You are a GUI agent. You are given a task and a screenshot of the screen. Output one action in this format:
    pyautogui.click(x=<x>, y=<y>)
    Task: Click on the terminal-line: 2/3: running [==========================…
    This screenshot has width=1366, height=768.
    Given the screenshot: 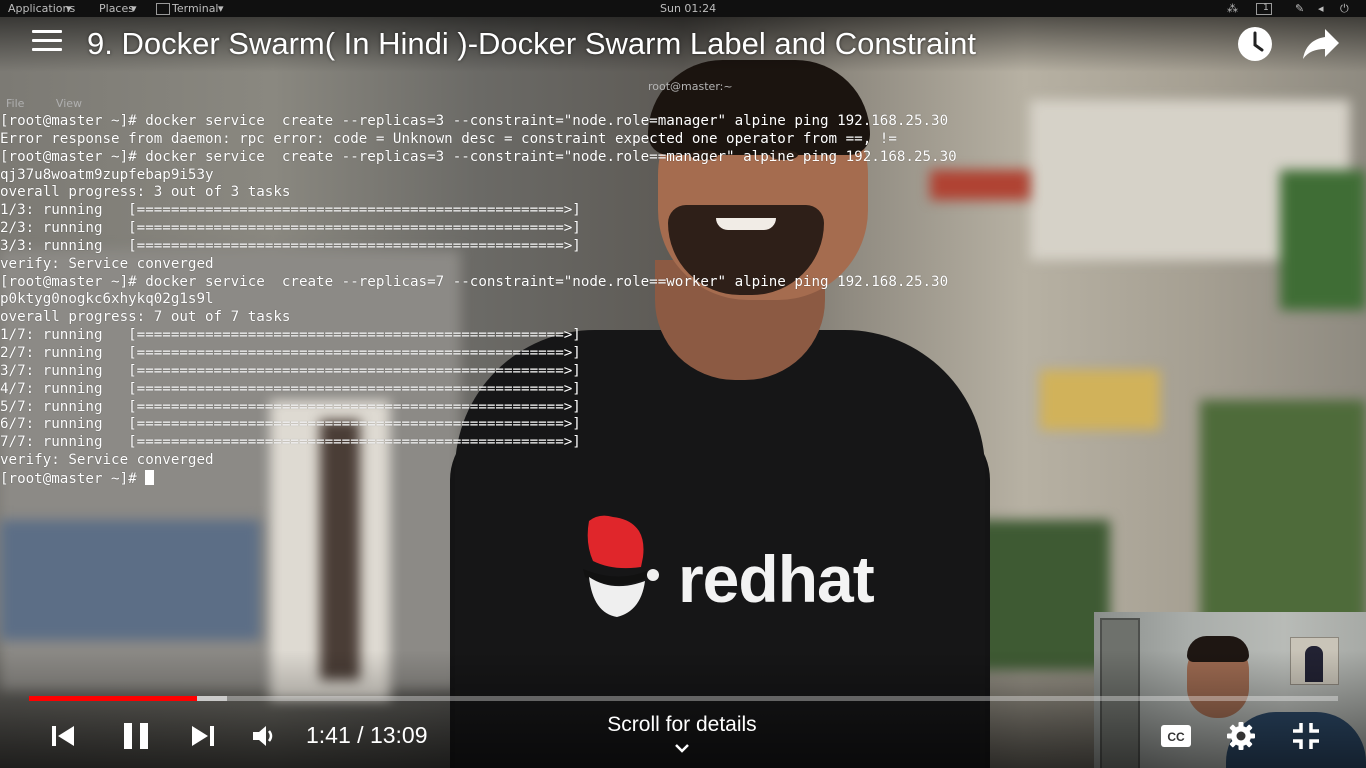 What is the action you would take?
    pyautogui.click(x=290, y=228)
    